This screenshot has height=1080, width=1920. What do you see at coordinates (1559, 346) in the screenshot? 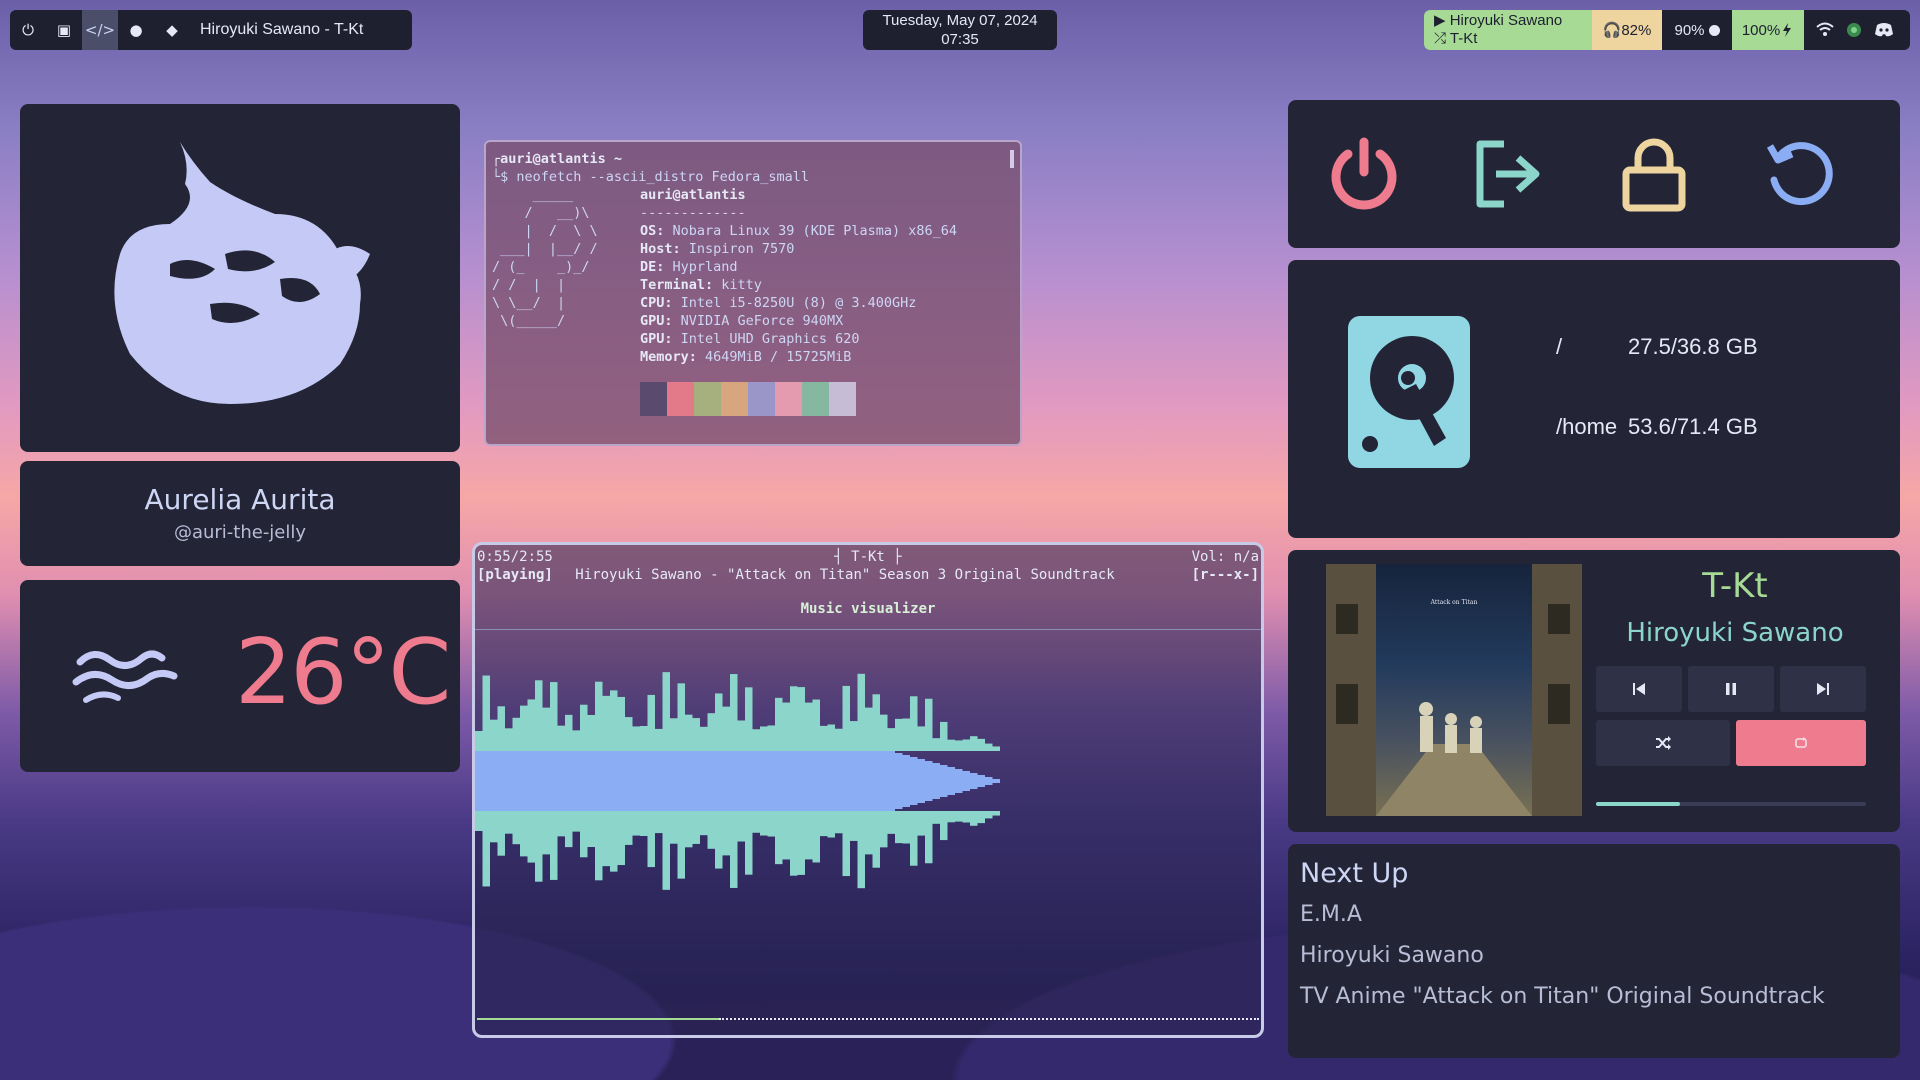
I see `root-mount-label: /` at bounding box center [1559, 346].